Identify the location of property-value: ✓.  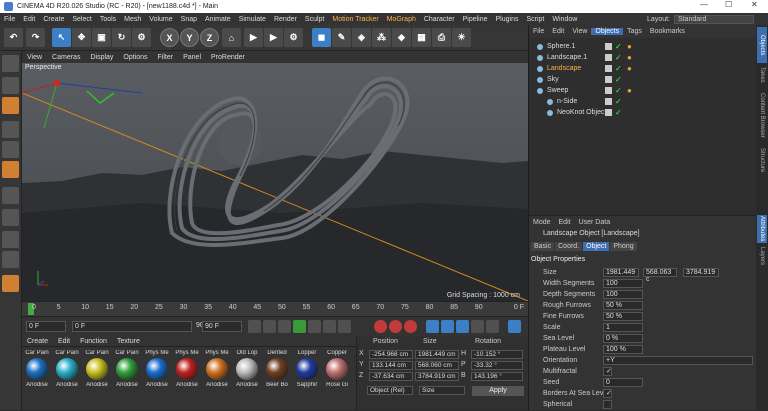
(607, 371).